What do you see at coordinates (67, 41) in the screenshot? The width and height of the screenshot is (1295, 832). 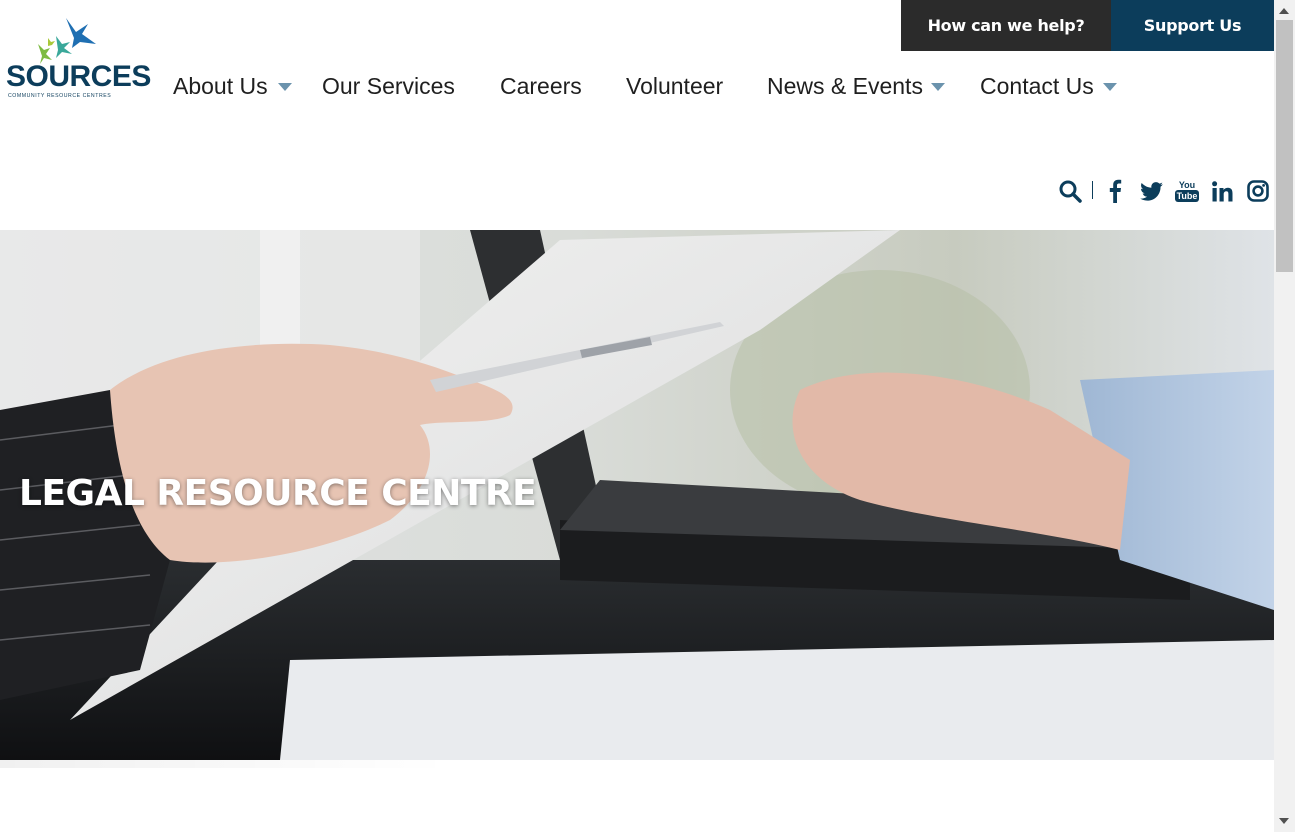 I see `birds-logo-icon` at bounding box center [67, 41].